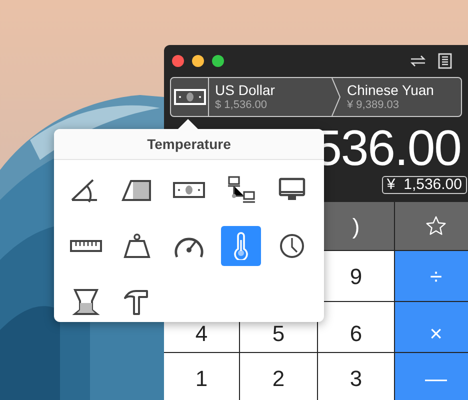  Describe the element at coordinates (436, 226) in the screenshot. I see `star-icon` at that location.